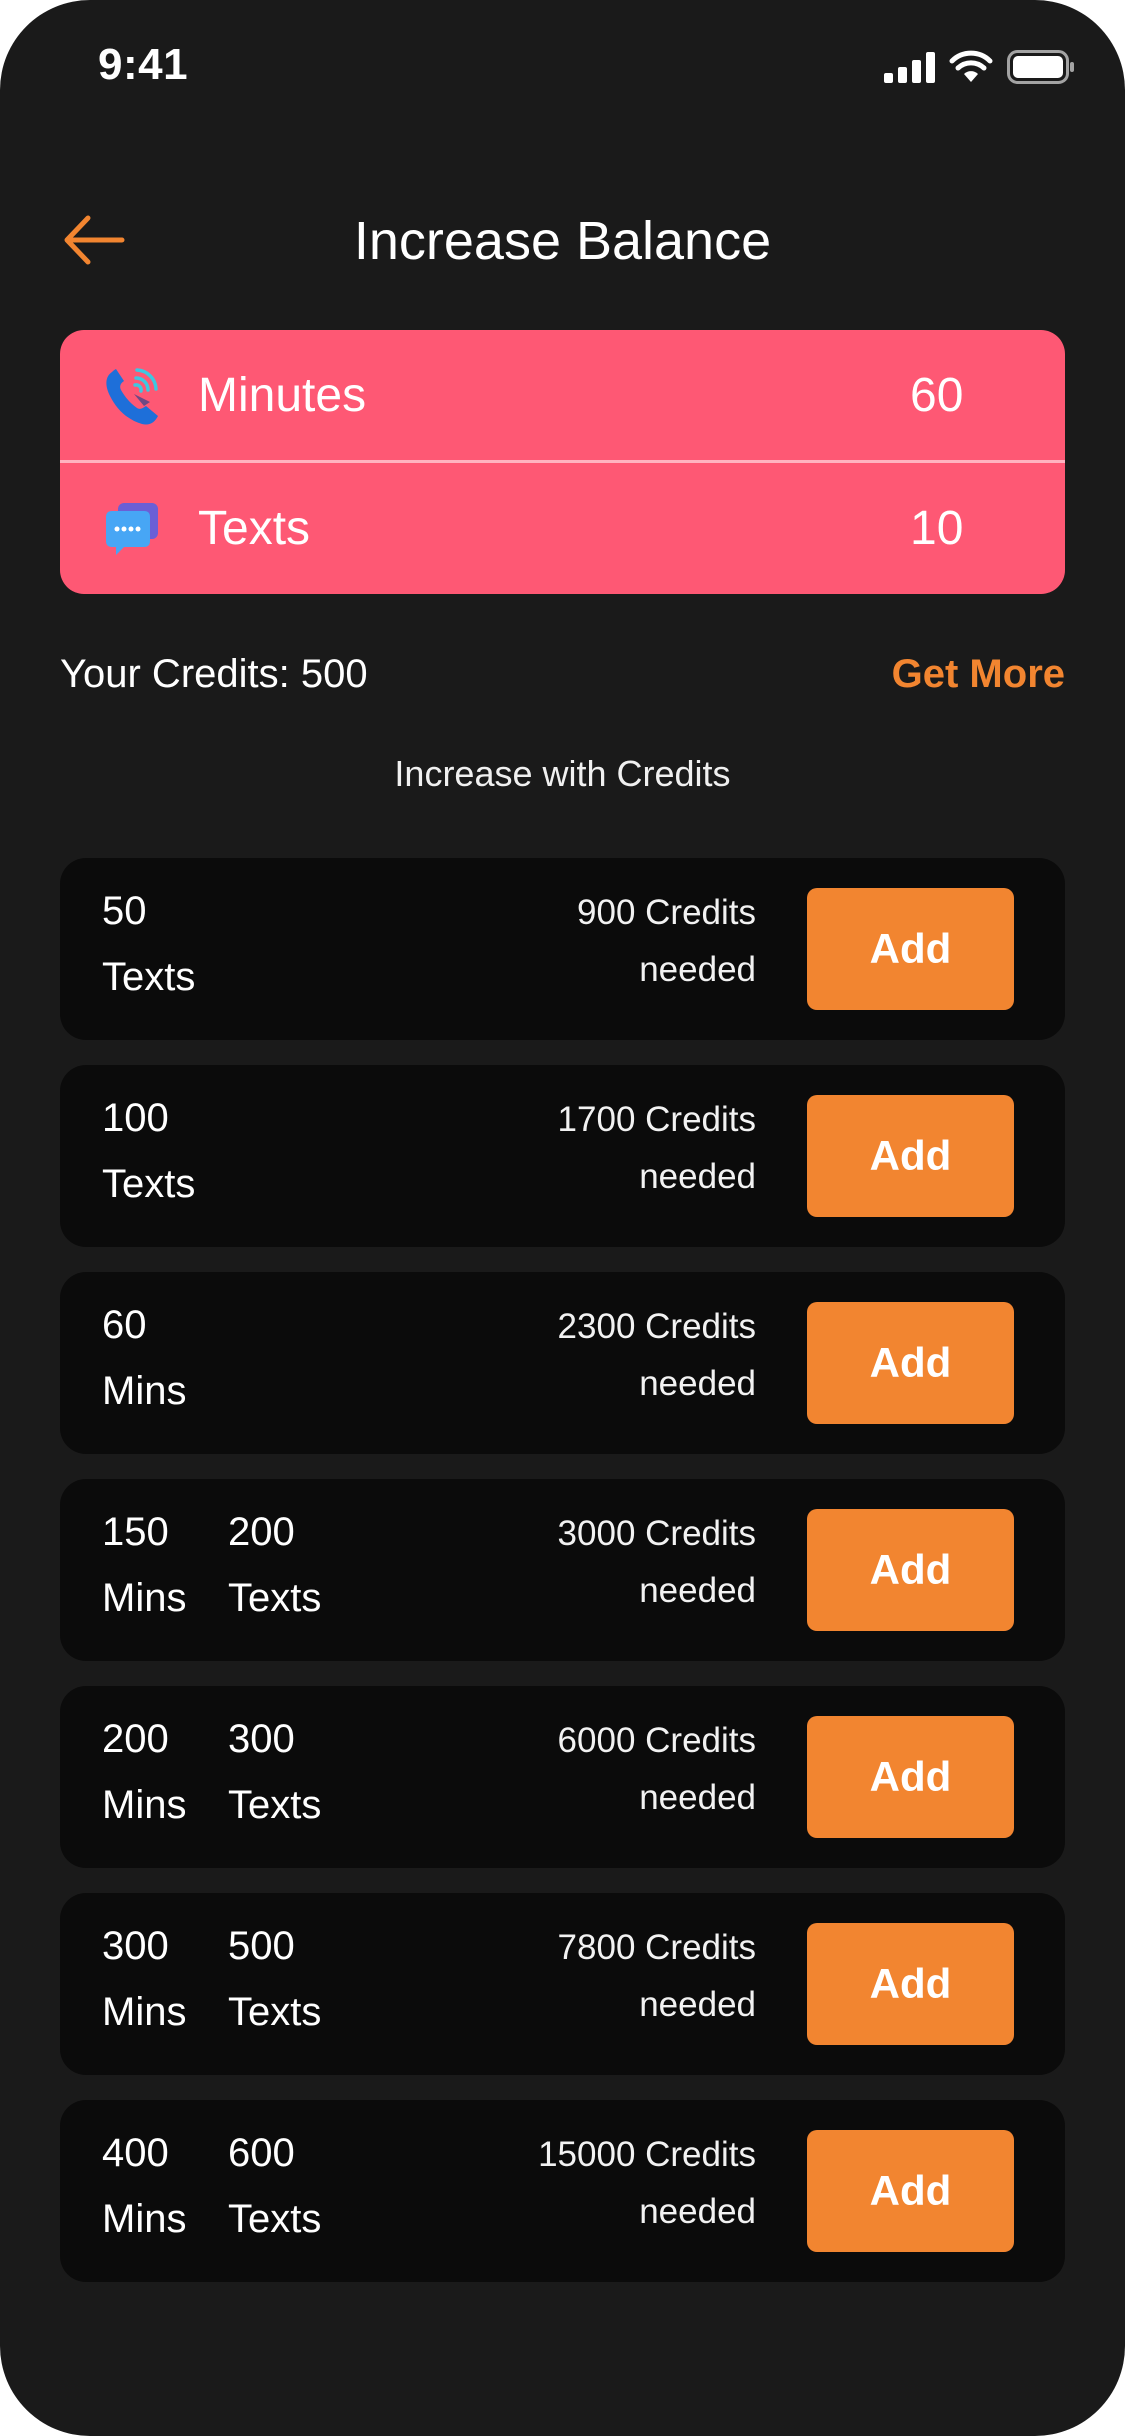  I want to click on package-amount-number: 100, so click(135, 1118).